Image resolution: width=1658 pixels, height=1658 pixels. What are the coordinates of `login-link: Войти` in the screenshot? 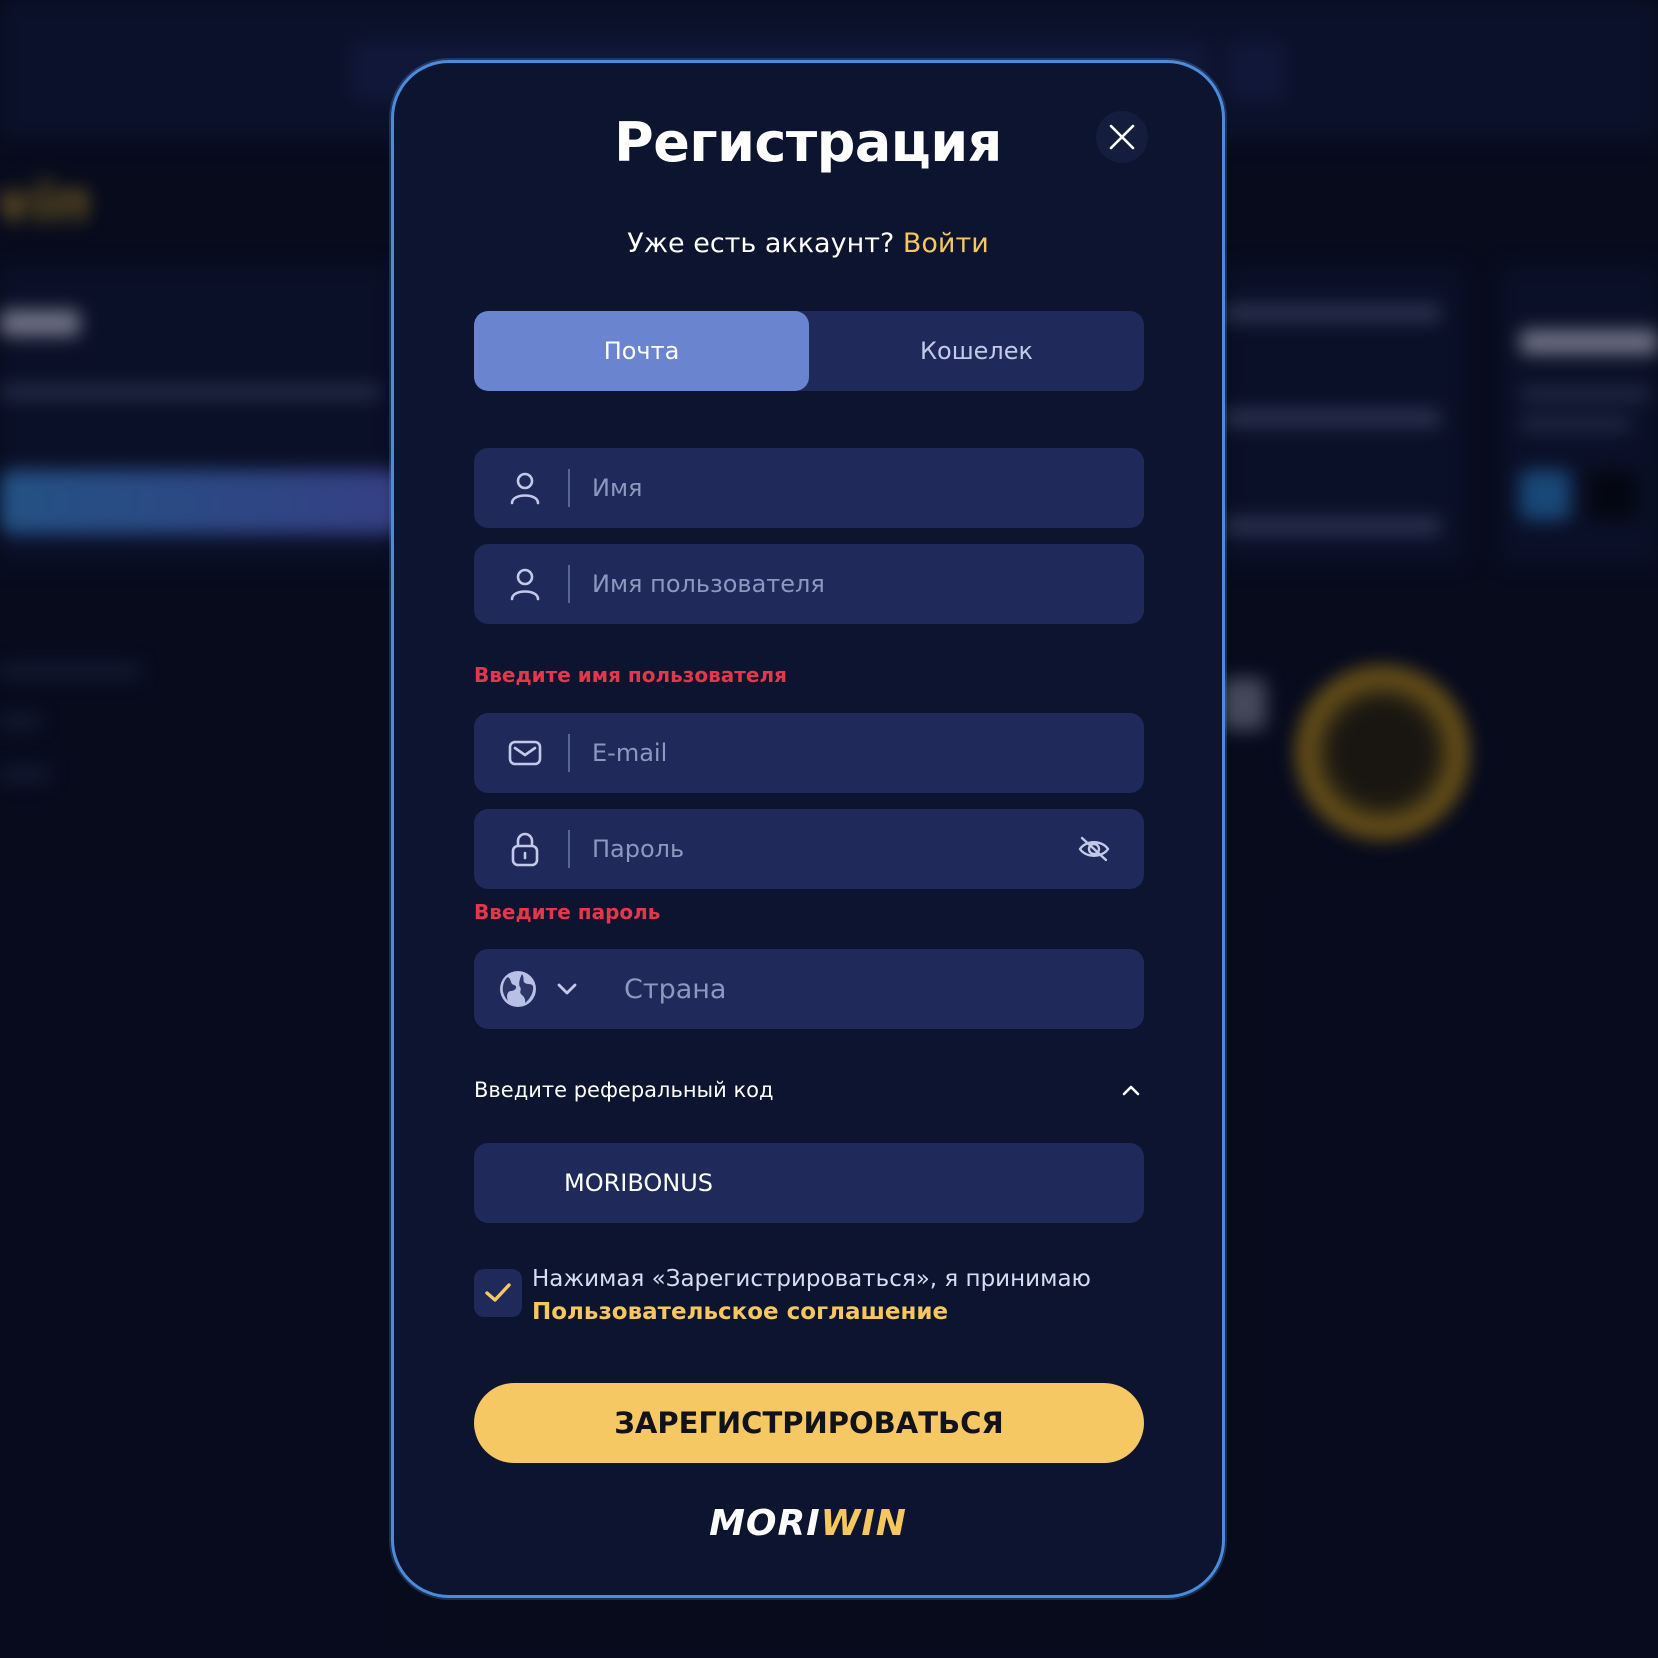 It's located at (946, 243).